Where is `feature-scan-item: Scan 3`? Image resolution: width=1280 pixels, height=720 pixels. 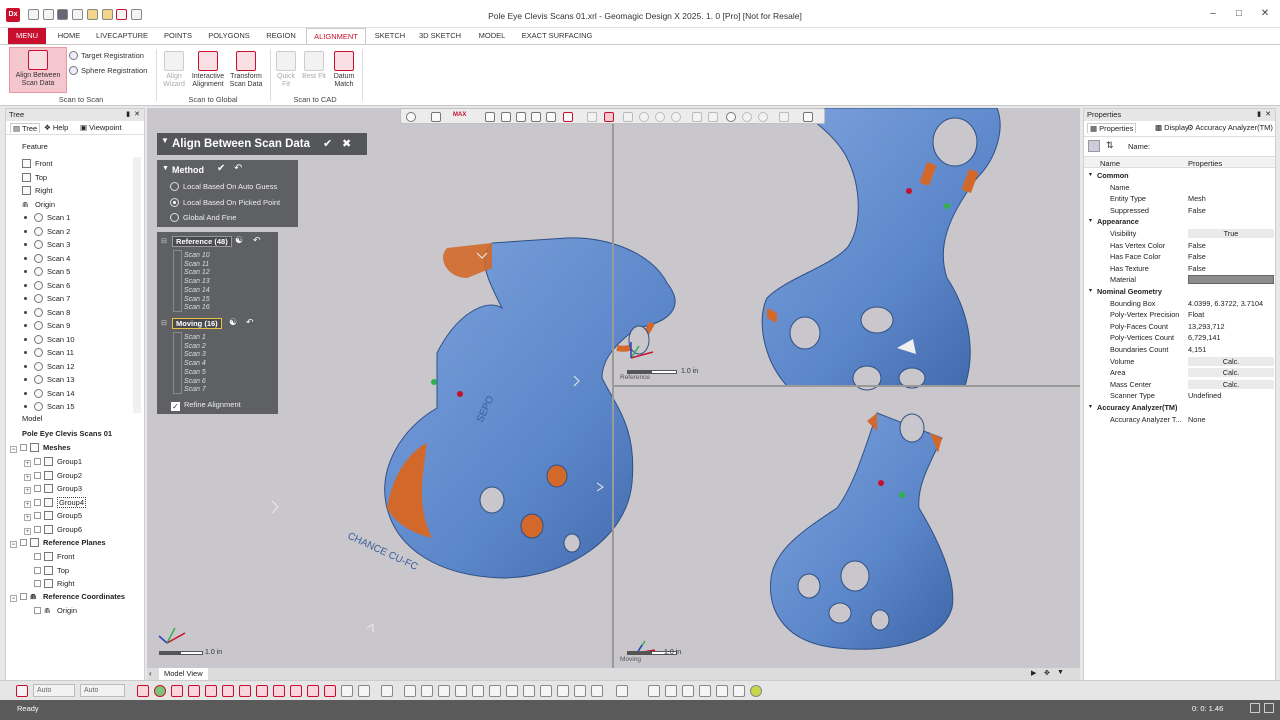 feature-scan-item: Scan 3 is located at coordinates (47, 244).